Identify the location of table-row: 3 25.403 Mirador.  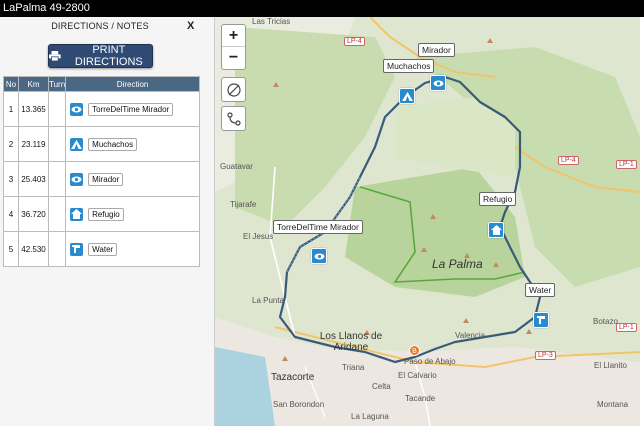
(101, 179).